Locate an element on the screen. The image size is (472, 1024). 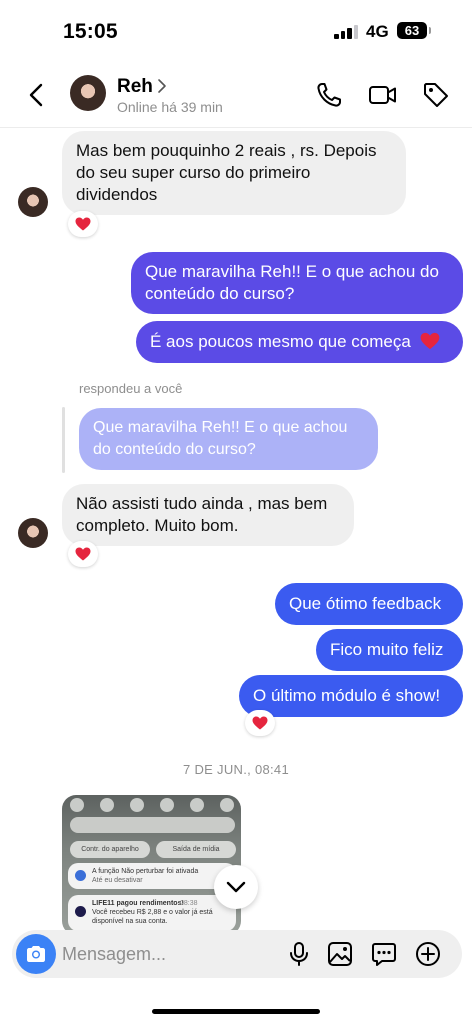
microphone-icon is located at coordinates (299, 954).